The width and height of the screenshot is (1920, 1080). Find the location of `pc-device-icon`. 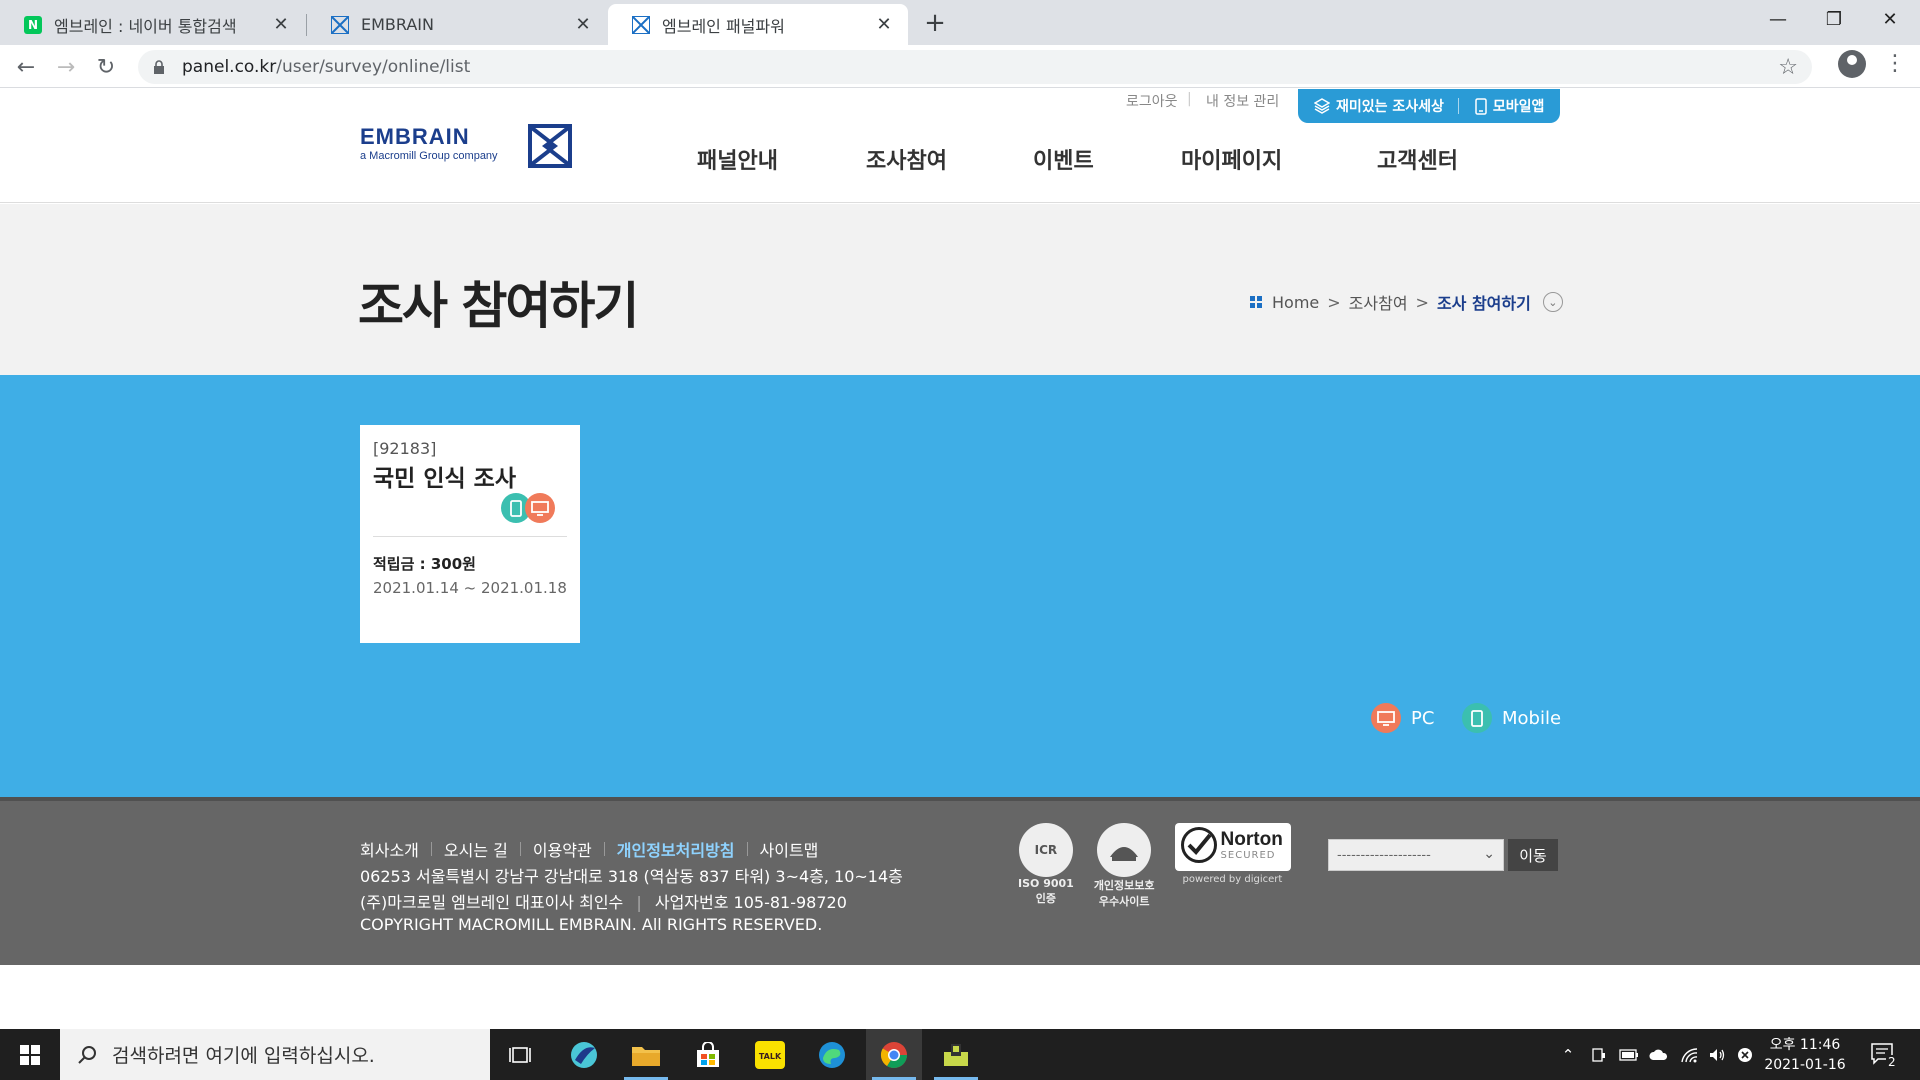

pc-device-icon is located at coordinates (1386, 718).